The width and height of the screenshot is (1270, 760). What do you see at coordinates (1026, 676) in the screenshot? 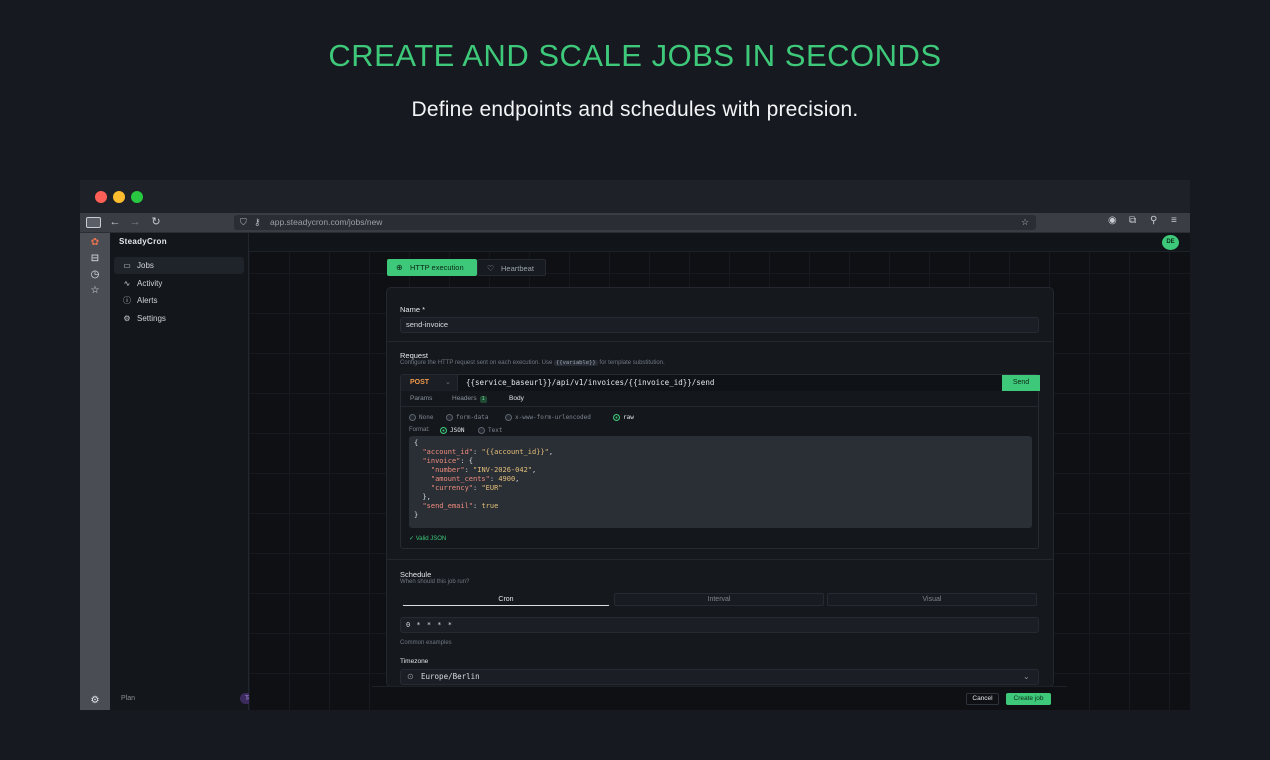
I see `chevron-down-icon: ⌄` at bounding box center [1026, 676].